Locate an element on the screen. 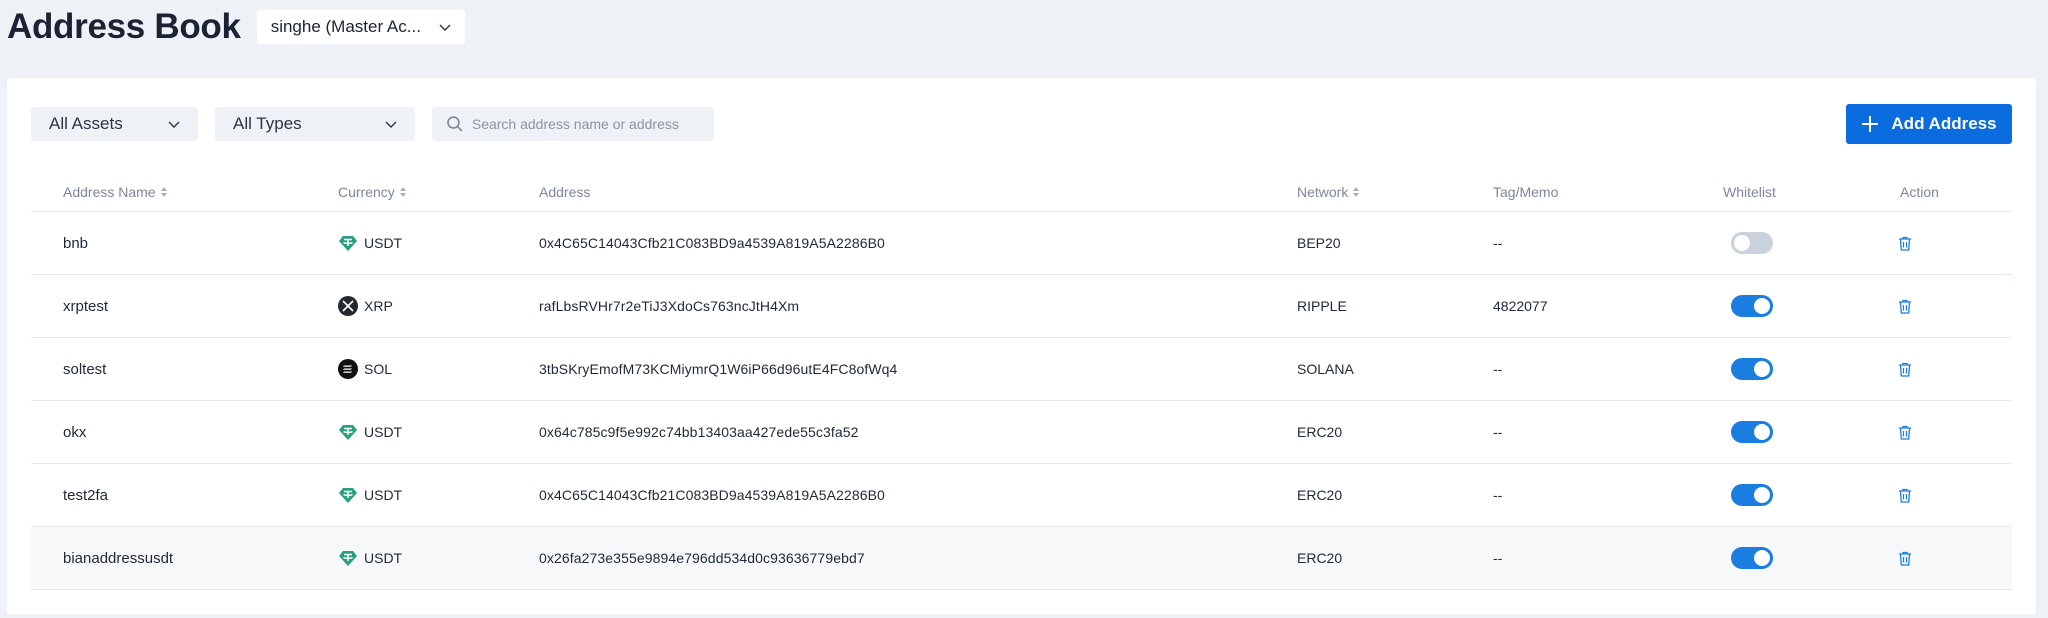 This screenshot has width=2048, height=618. page-title: Address Book is located at coordinates (124, 26).